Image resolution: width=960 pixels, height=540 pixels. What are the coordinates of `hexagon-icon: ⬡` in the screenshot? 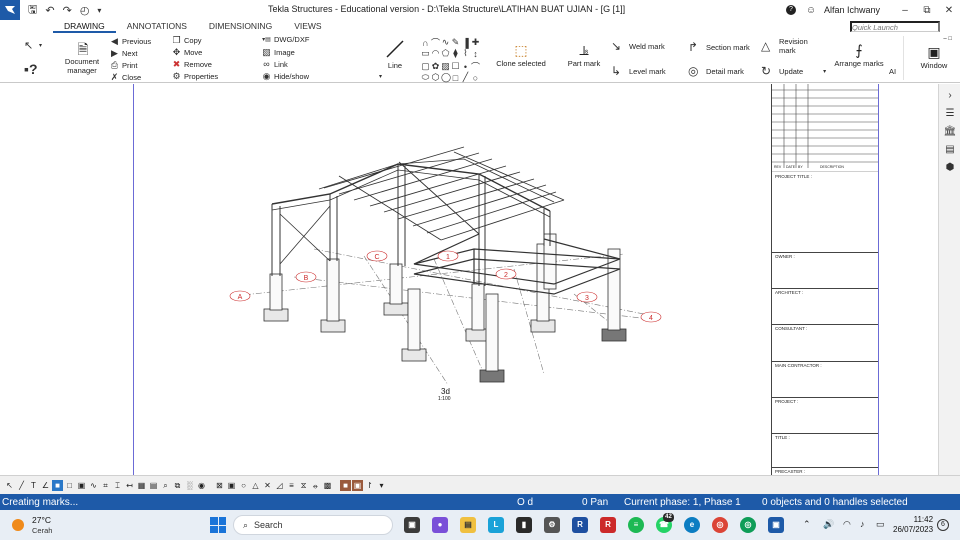 It's located at (435, 77).